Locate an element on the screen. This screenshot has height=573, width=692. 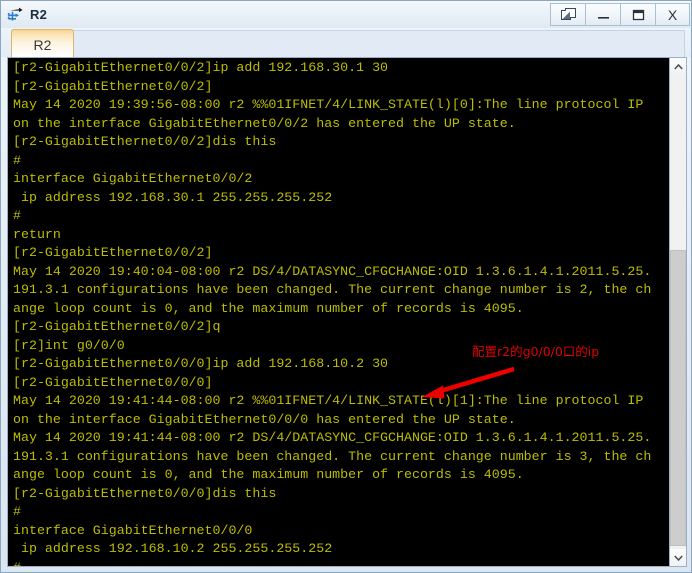
terminal-scrollbar is located at coordinates (677, 312).